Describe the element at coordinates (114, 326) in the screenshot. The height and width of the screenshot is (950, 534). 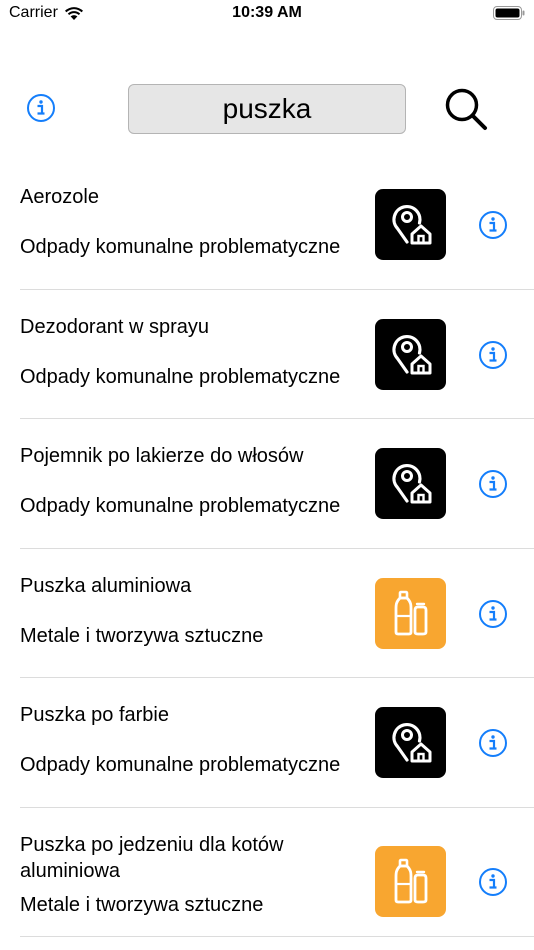
I see `item-name: Dezodorant w sprayu` at that location.